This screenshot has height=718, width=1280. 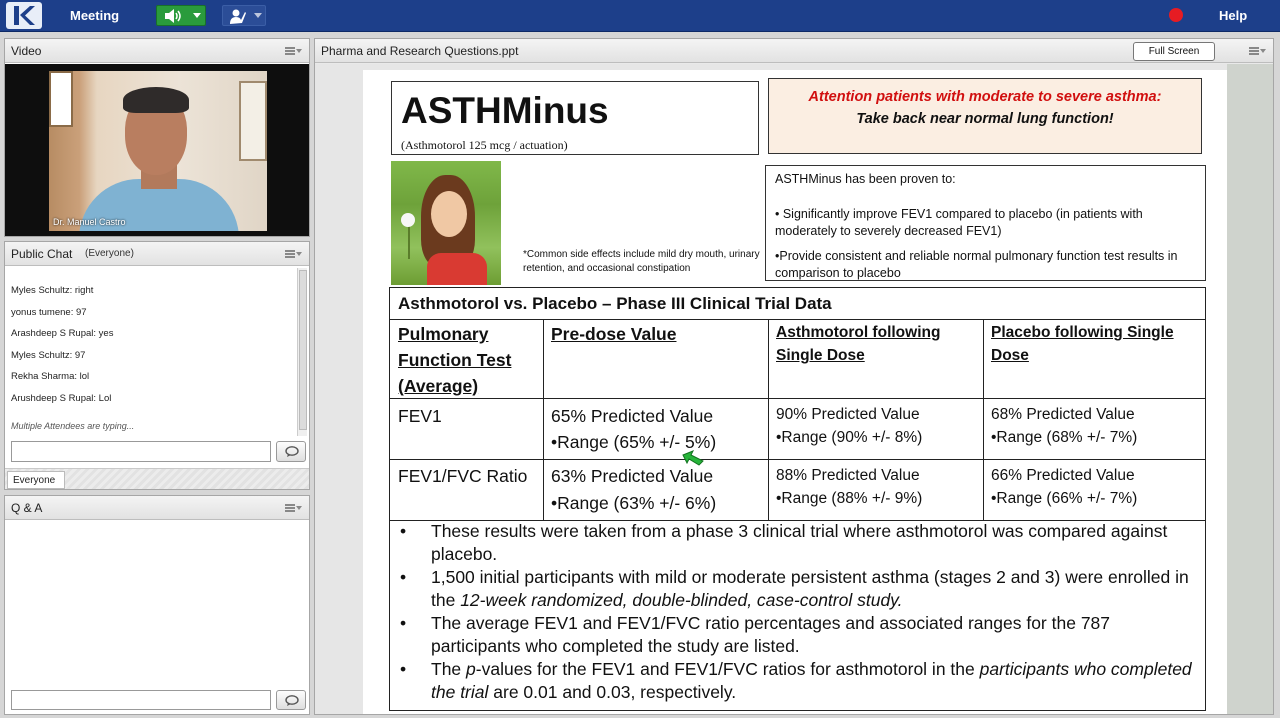 What do you see at coordinates (848, 414) in the screenshot?
I see `table-cell: 90% Predicted Value` at bounding box center [848, 414].